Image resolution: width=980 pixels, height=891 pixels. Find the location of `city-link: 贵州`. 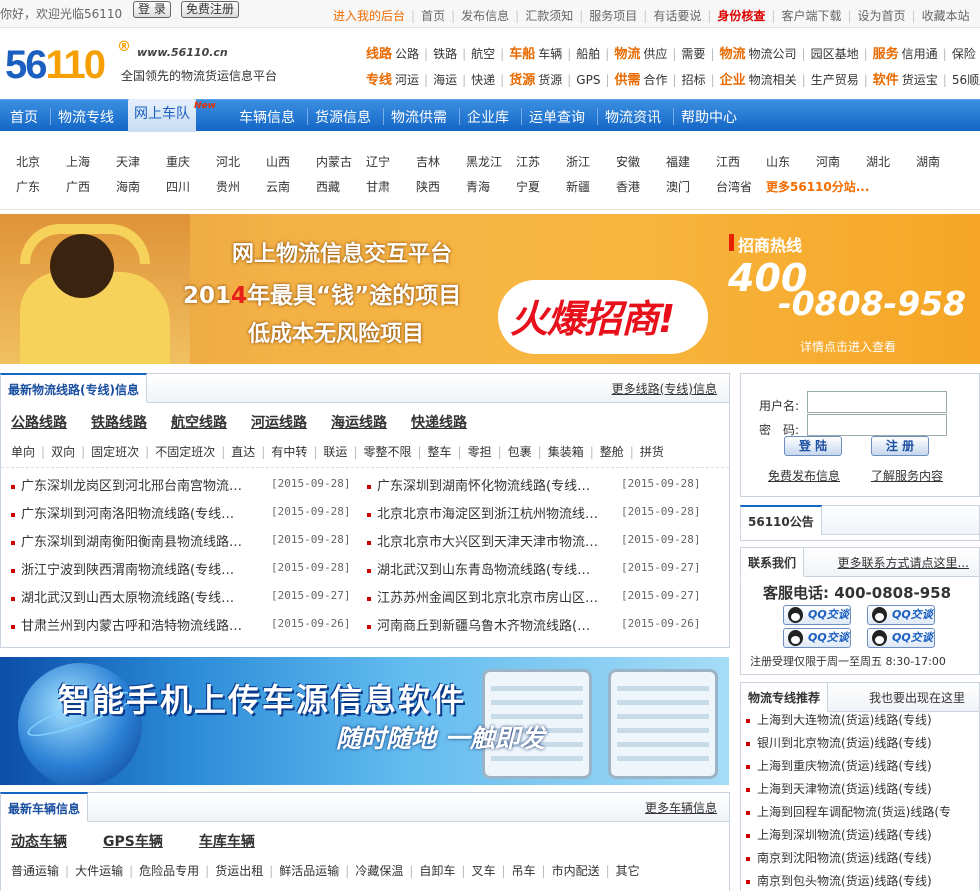

city-link: 贵州 is located at coordinates (228, 186).